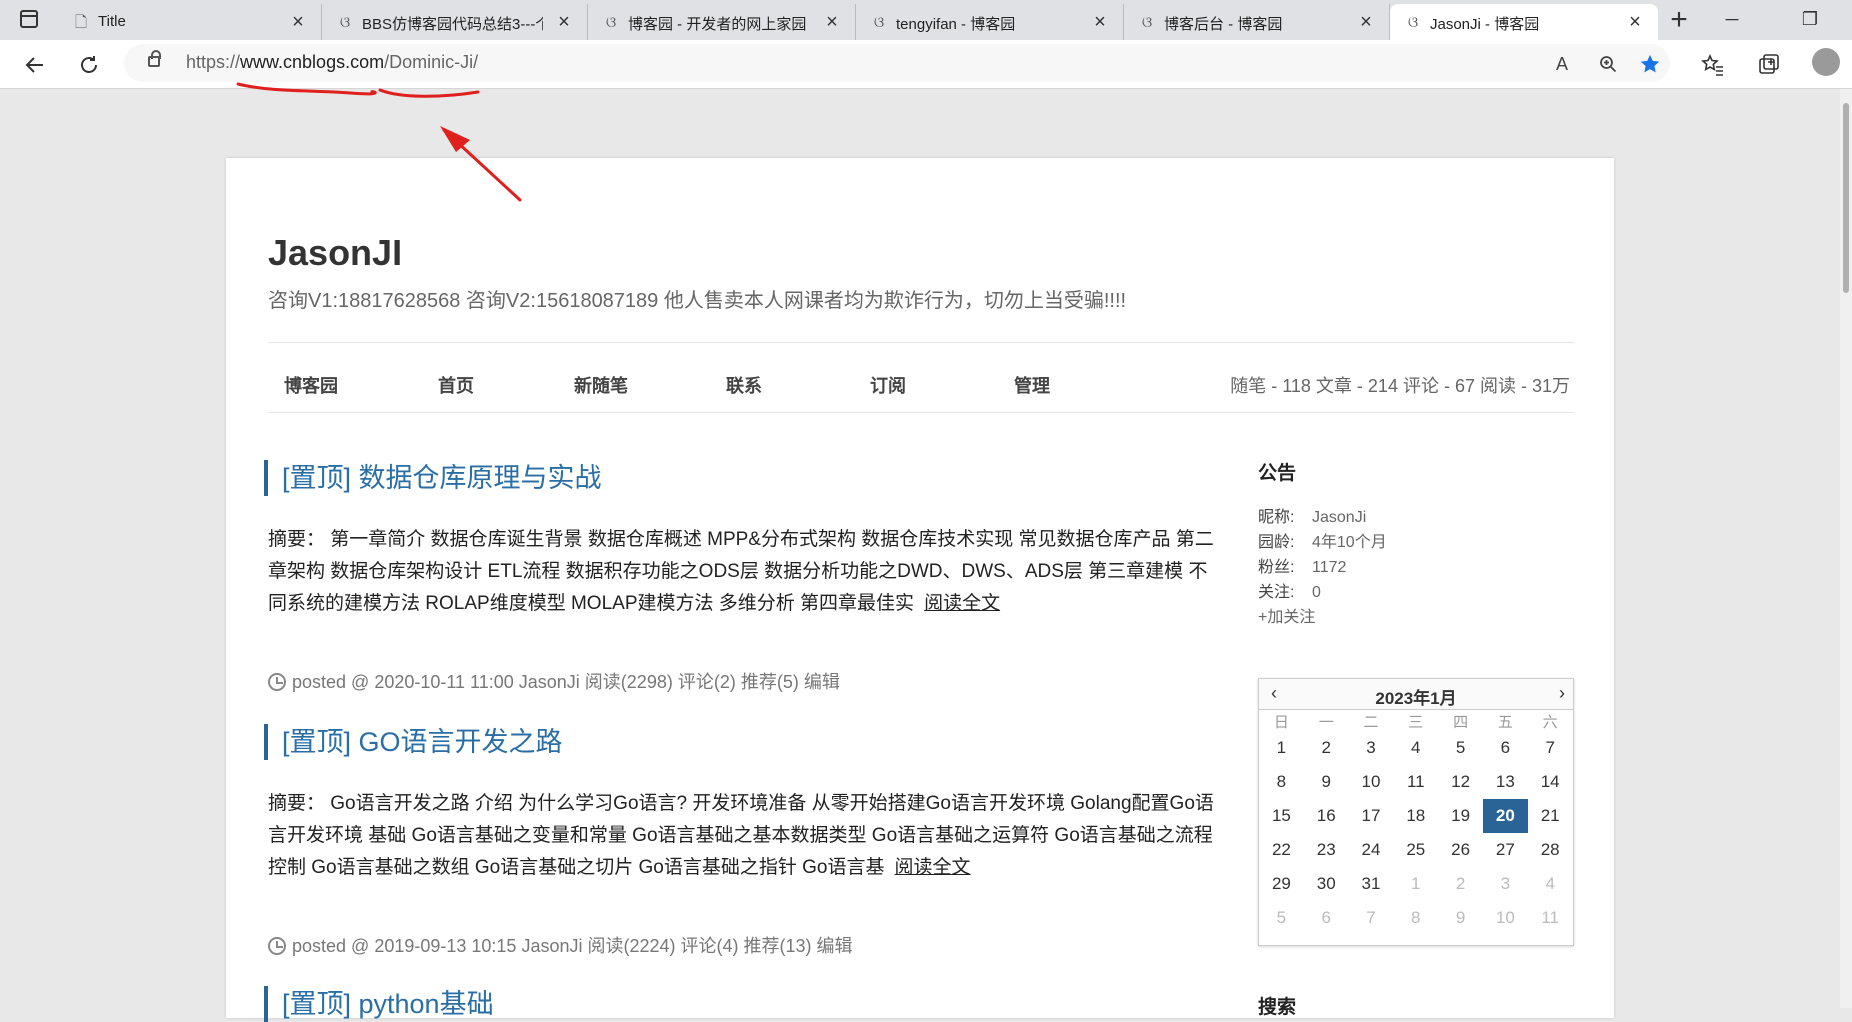 This screenshot has width=1852, height=1022. What do you see at coordinates (1281, 884) in the screenshot?
I see `calendar-day: 29` at bounding box center [1281, 884].